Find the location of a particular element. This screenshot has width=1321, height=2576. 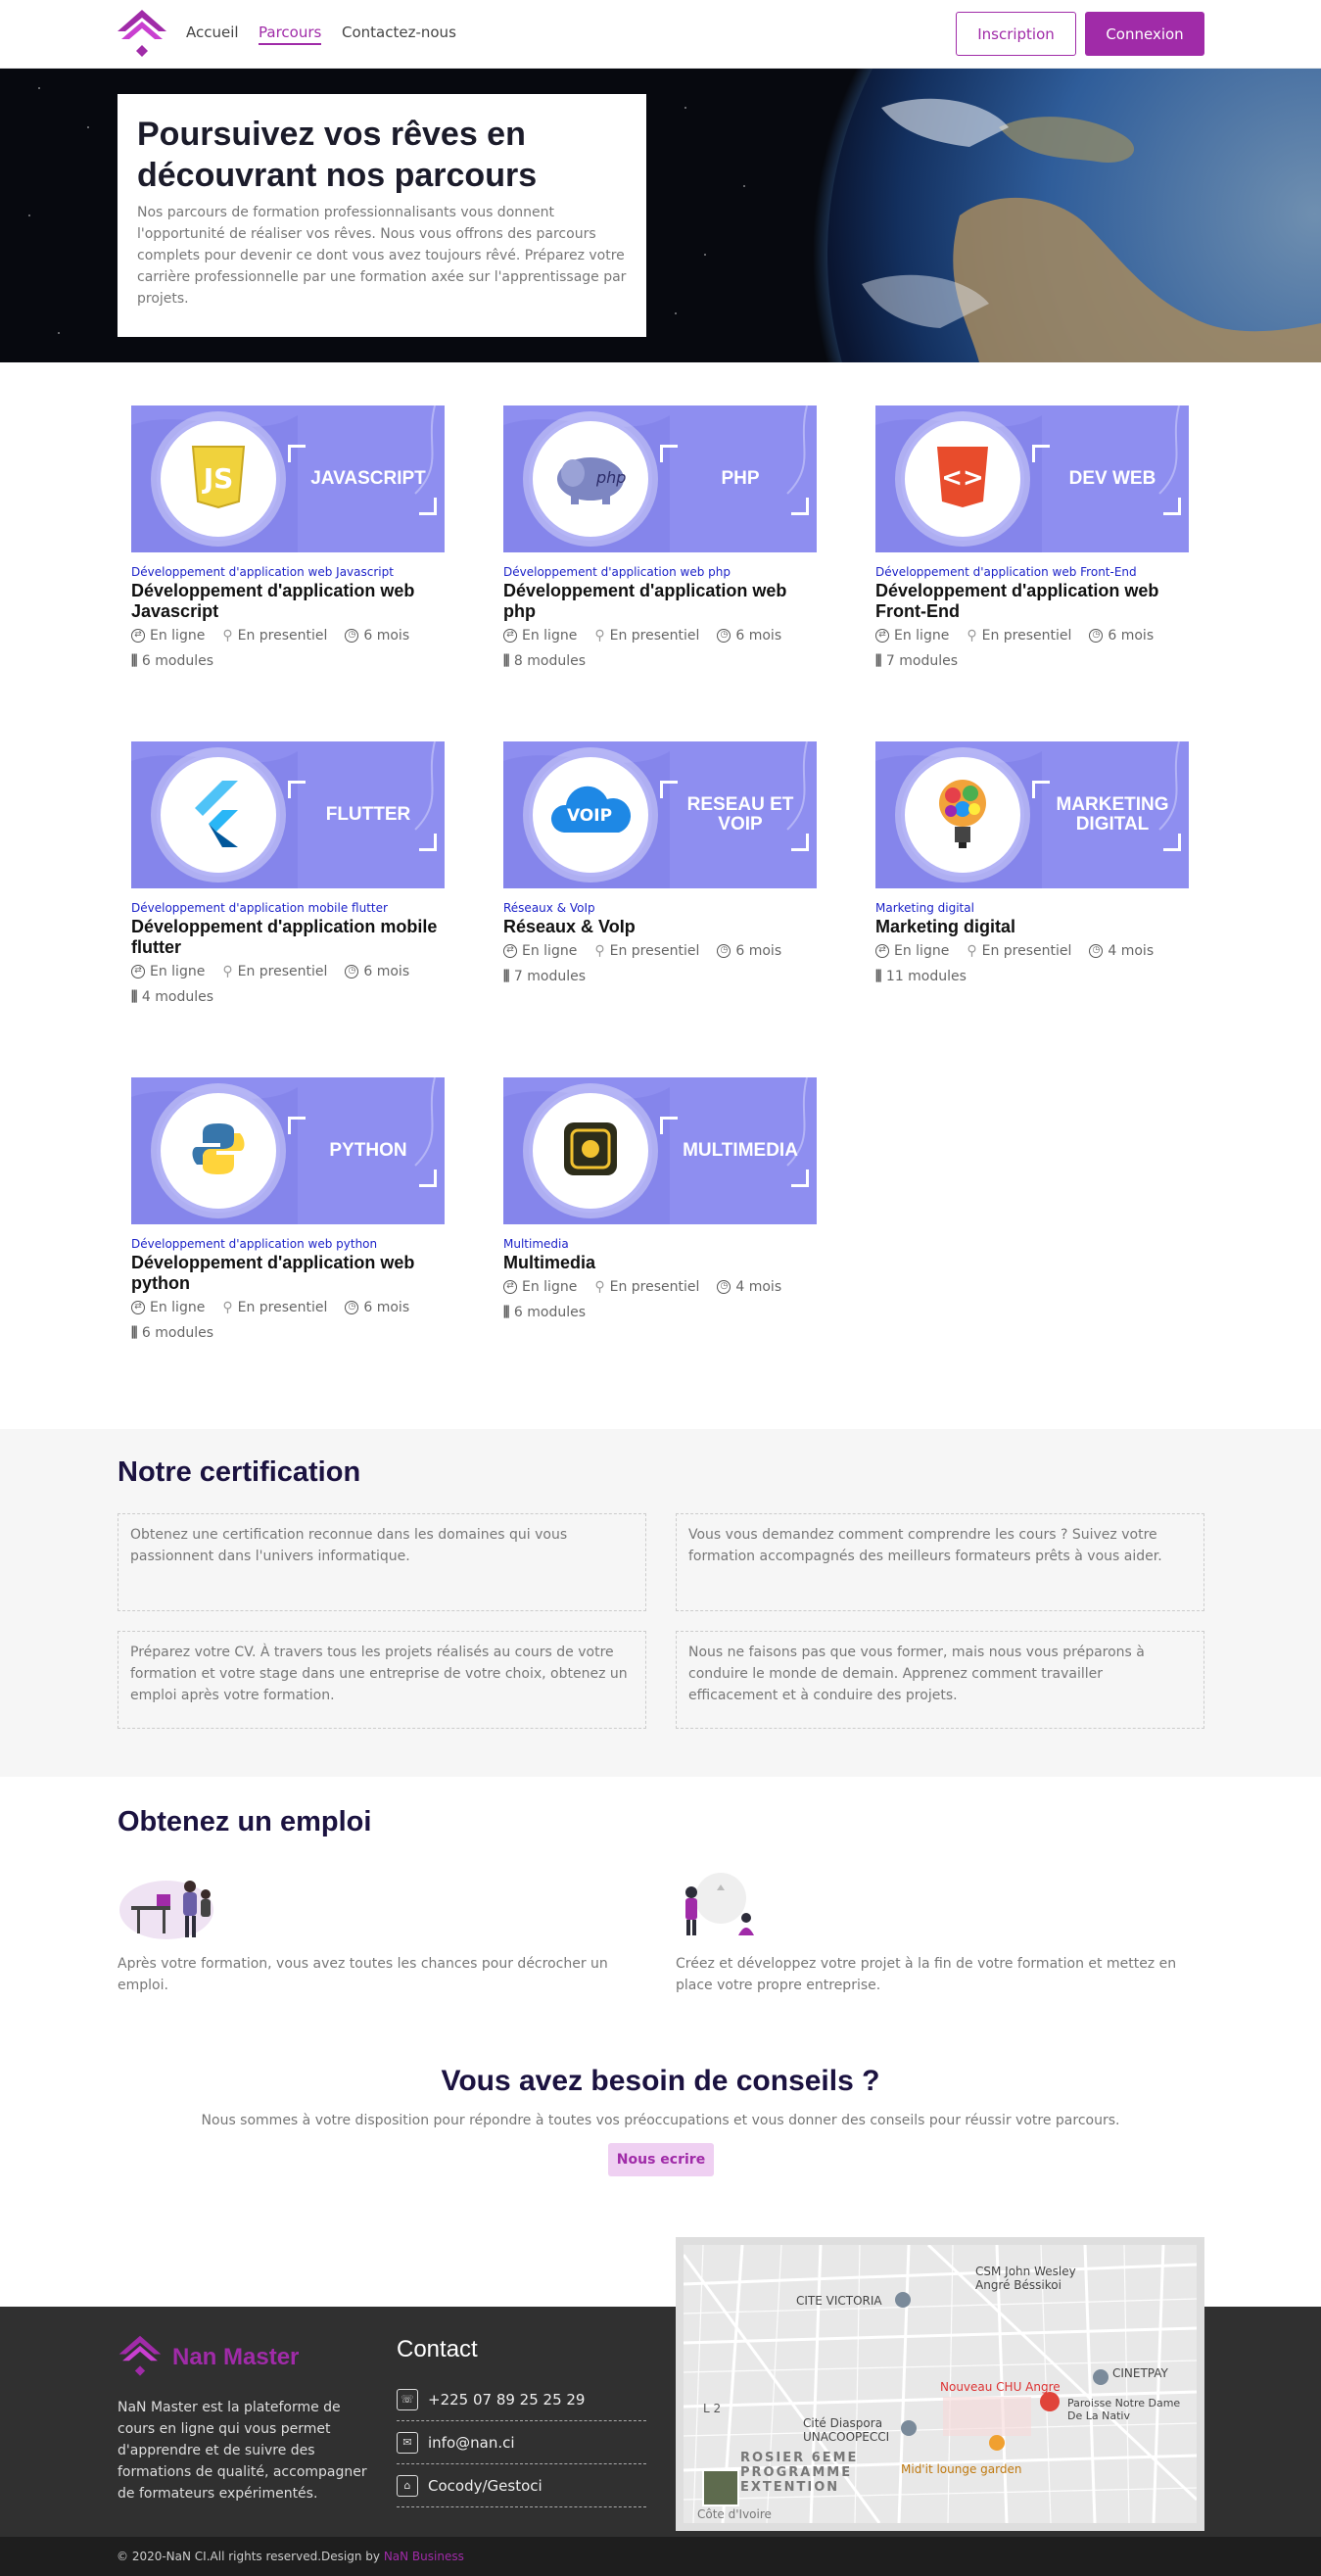

footer-logo-icon is located at coordinates (140, 2357).